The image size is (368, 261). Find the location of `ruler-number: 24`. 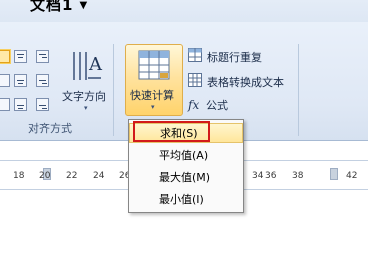

ruler-number: 24 is located at coordinates (99, 176).